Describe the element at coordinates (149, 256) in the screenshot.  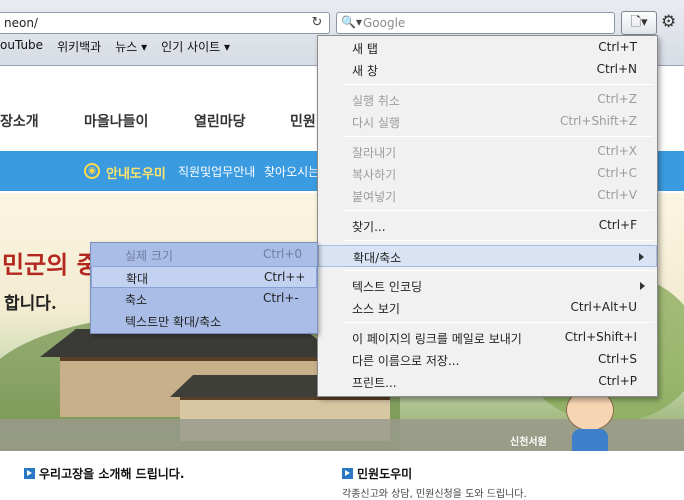
I see `submenu-item-label: 실제 크기` at that location.